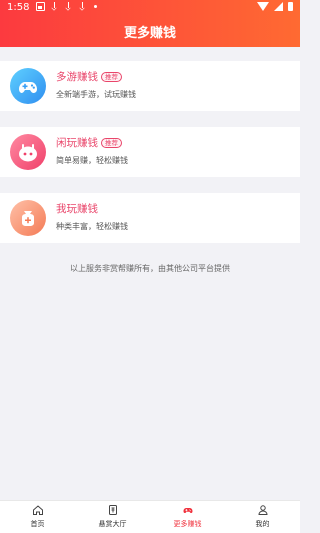 The image size is (320, 533). Describe the element at coordinates (92, 226) in the screenshot. I see `card-description: 种类丰富，轻松赚钱` at that location.